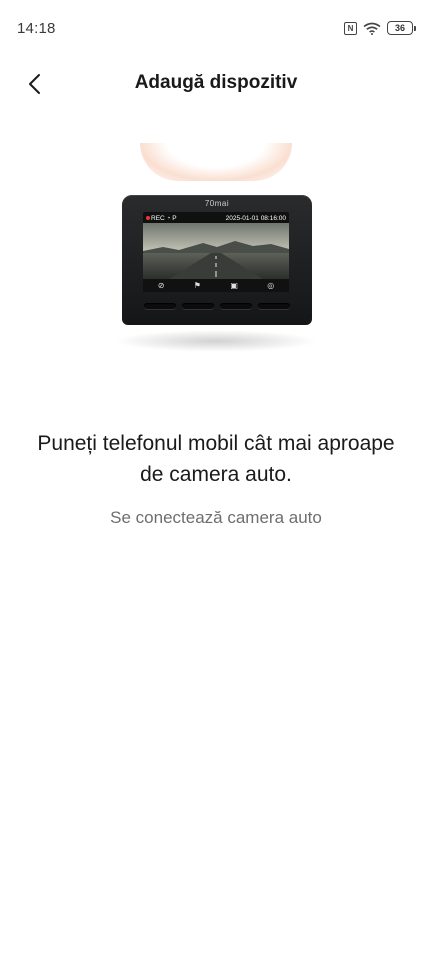  I want to click on osd-datetime: 2025-01-01 08:16:00, so click(255, 218).